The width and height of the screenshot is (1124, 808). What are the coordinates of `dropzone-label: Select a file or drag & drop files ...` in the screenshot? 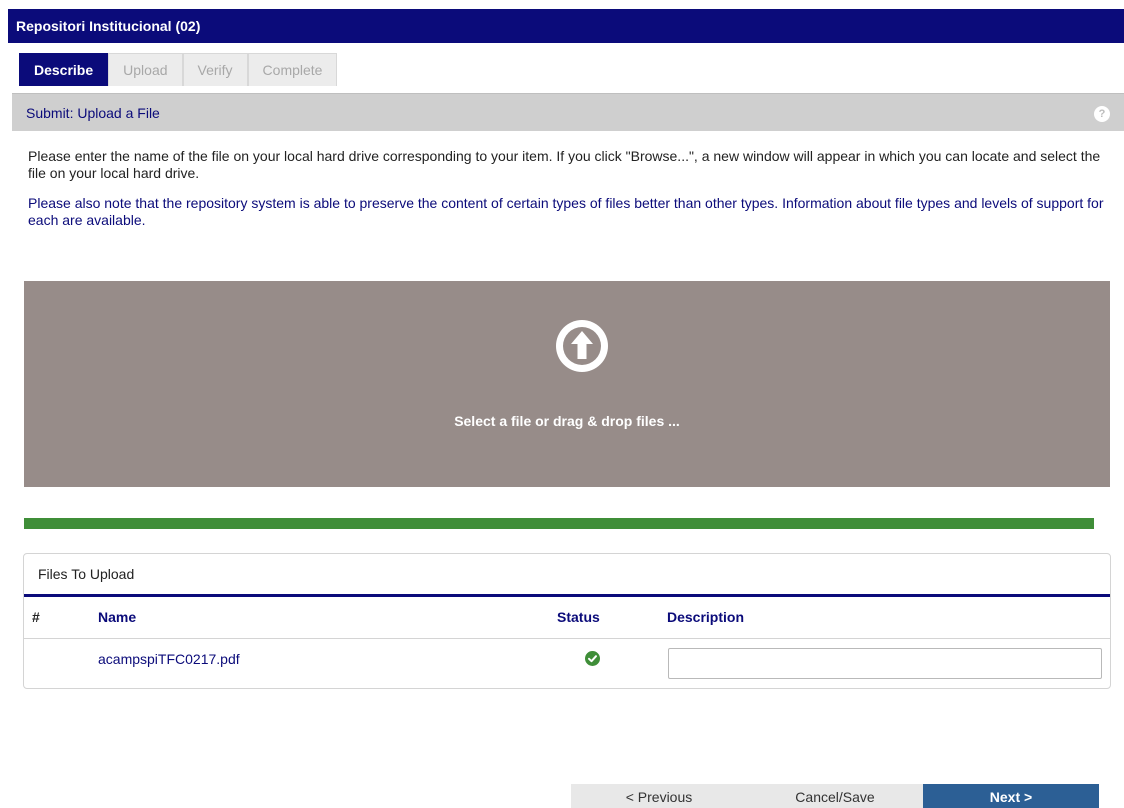 It's located at (567, 421).